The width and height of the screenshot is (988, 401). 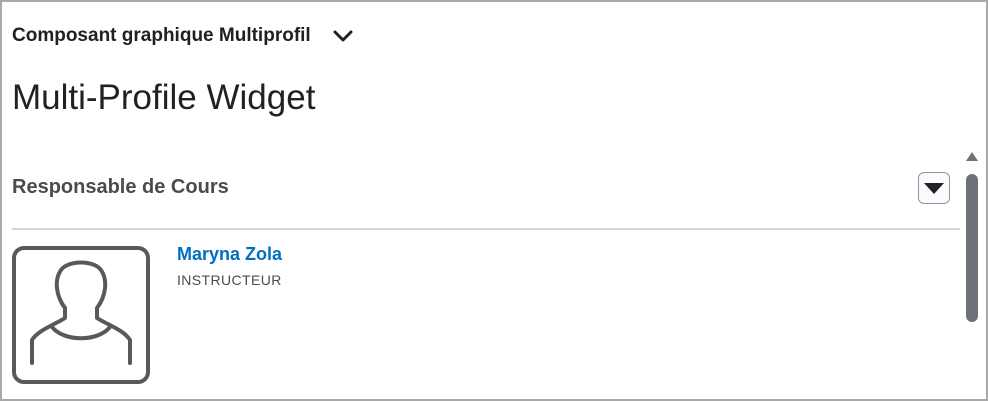 What do you see at coordinates (972, 248) in the screenshot?
I see `scrollbar-thumb` at bounding box center [972, 248].